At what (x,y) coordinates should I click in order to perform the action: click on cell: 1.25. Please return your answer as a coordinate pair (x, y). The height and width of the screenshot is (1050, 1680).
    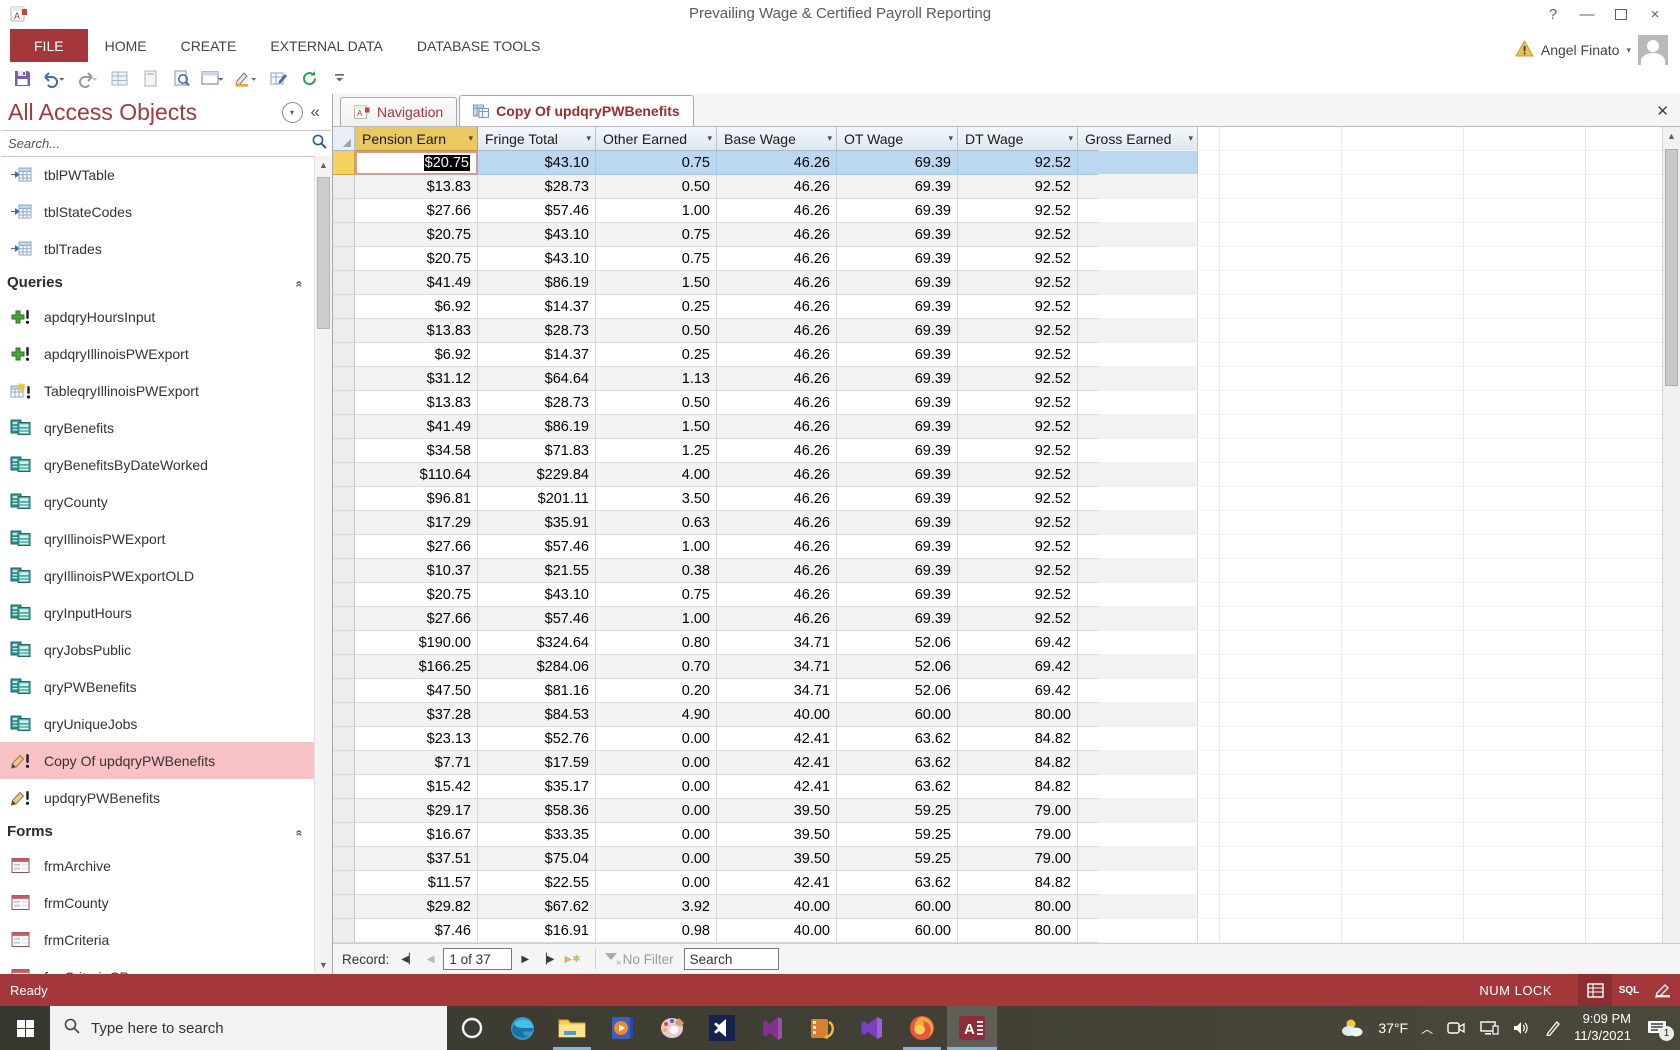
    Looking at the image, I should click on (656, 451).